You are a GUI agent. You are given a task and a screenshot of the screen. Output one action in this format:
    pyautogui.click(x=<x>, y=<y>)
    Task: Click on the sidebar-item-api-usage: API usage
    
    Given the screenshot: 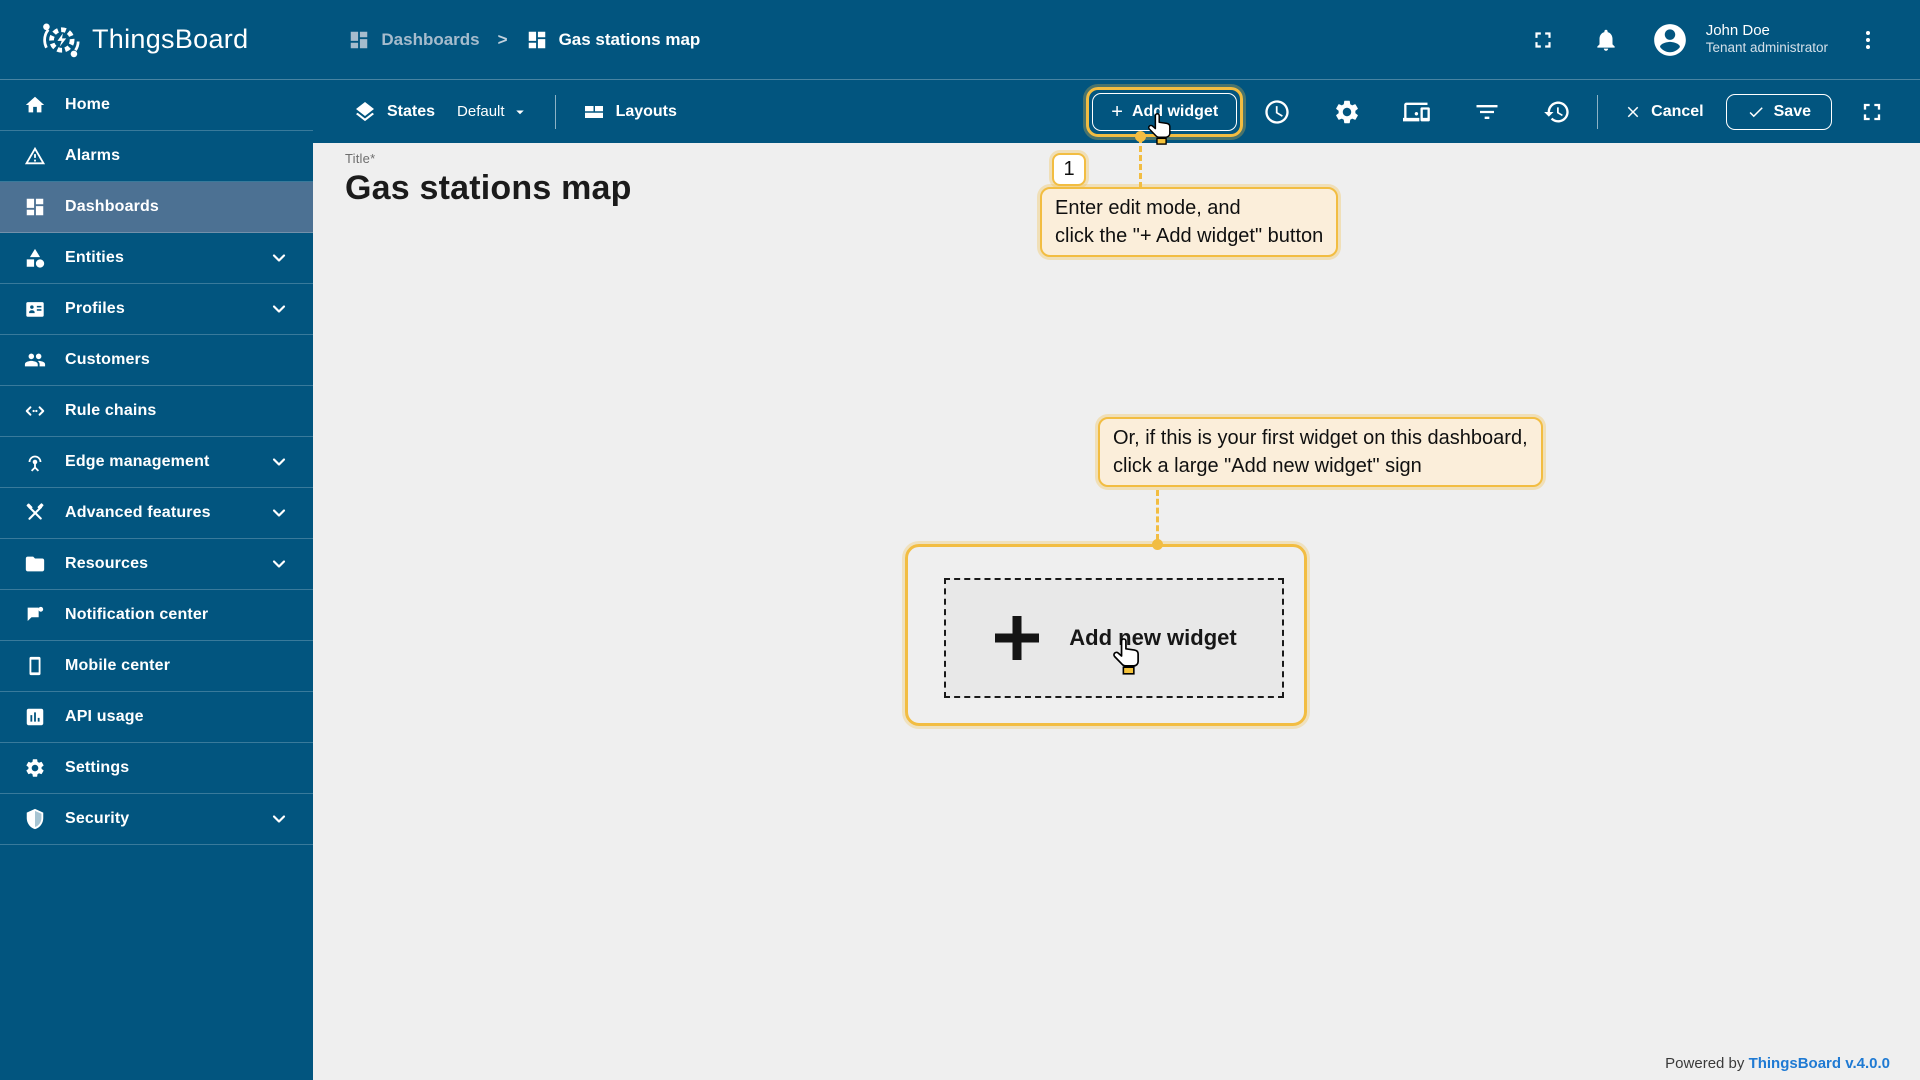 What is the action you would take?
    pyautogui.click(x=156, y=717)
    